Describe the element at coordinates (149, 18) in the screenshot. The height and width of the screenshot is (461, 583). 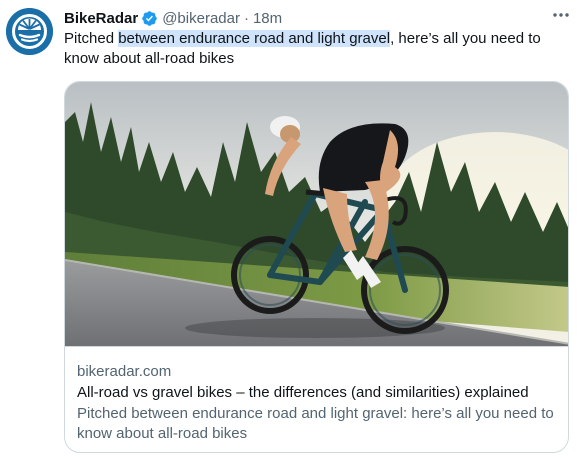
I see `verified-badge-icon` at that location.